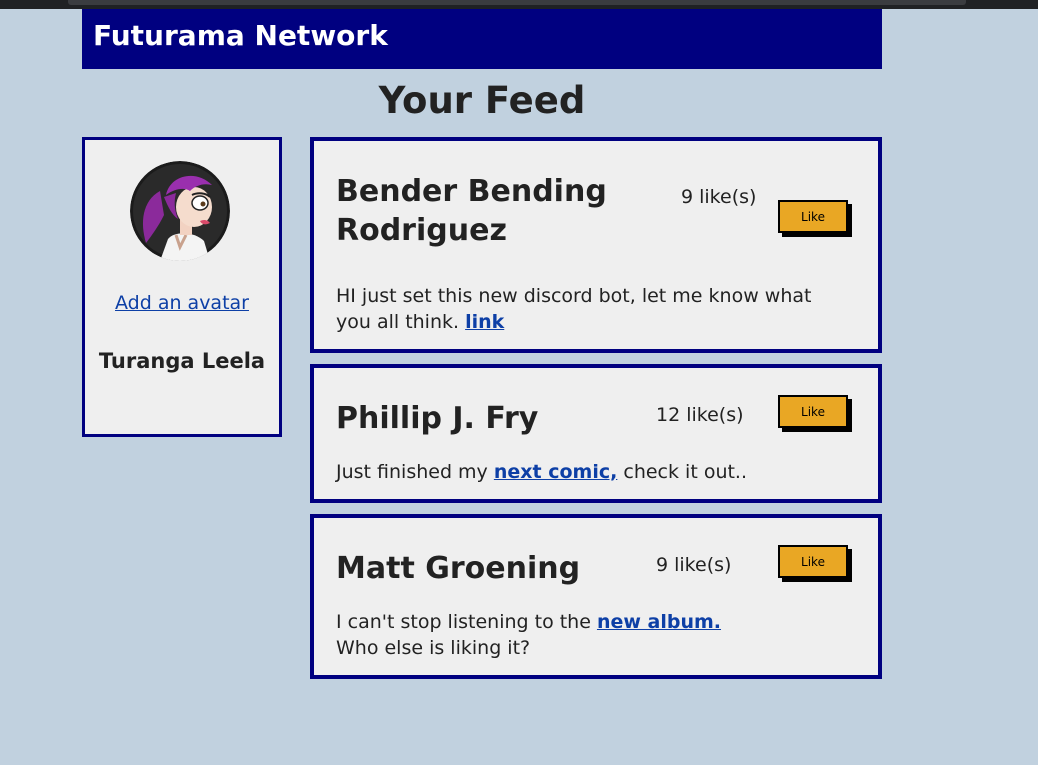 The width and height of the screenshot is (1038, 765). Describe the element at coordinates (471, 211) in the screenshot. I see `post-author: Bender Bending Rodriguez` at that location.